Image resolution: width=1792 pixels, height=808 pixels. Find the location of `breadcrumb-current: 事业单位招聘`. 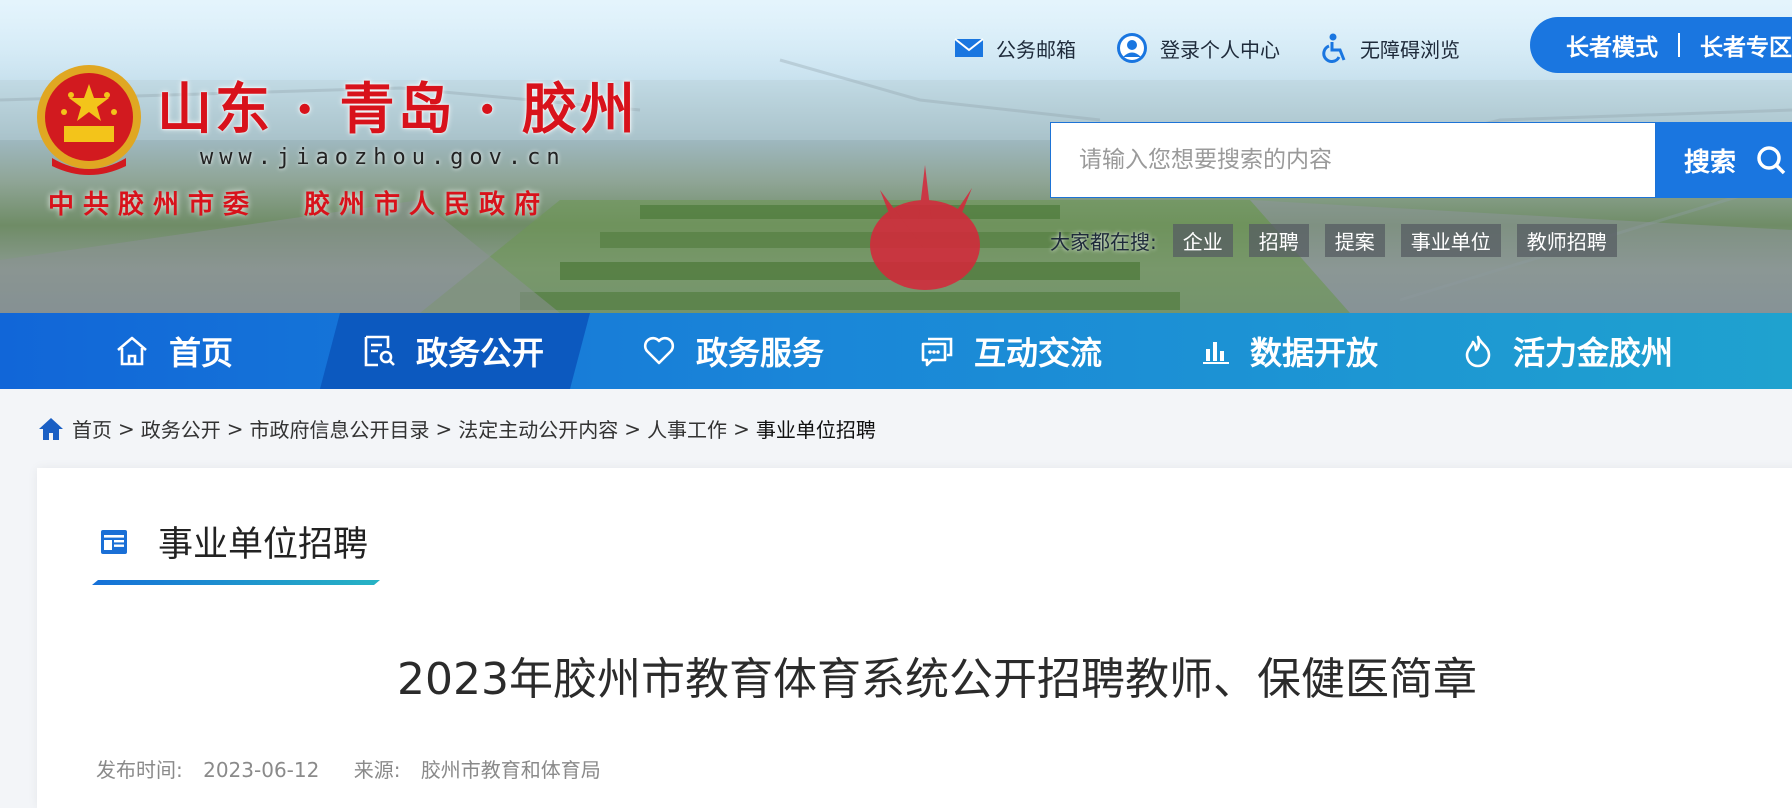

breadcrumb-current: 事业单位招聘 is located at coordinates (816, 428).